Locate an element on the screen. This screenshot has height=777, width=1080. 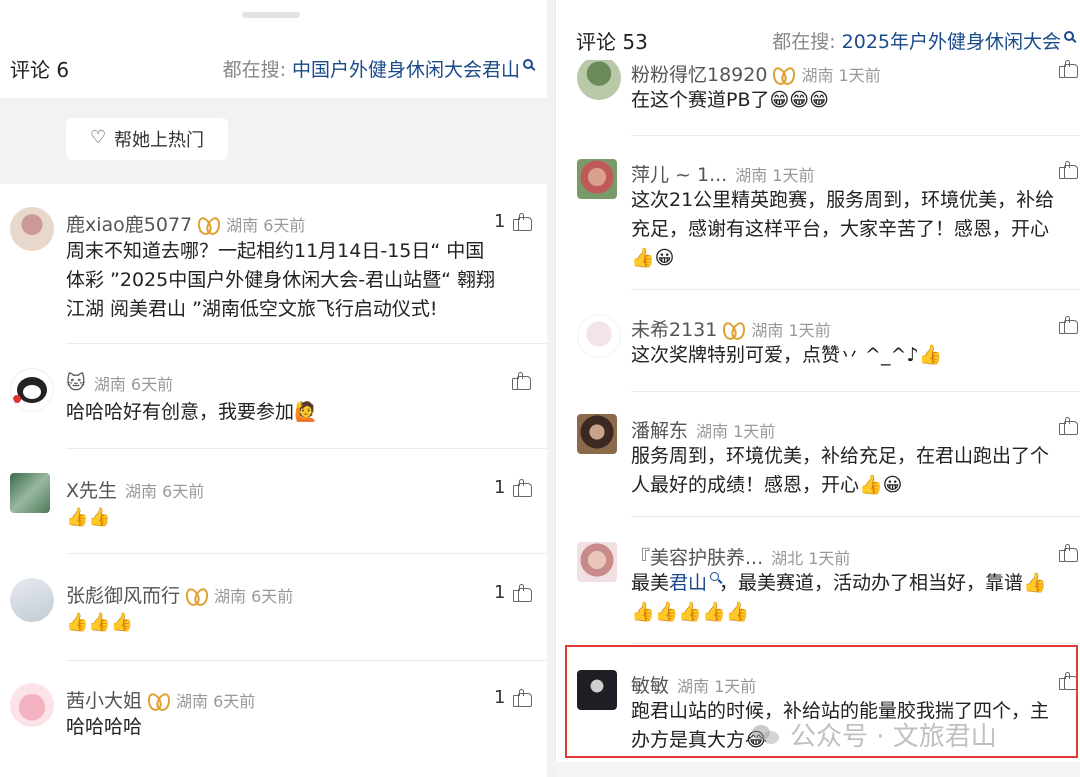
watermark: 公众号 · 文旅君山 is located at coordinates (874, 734).